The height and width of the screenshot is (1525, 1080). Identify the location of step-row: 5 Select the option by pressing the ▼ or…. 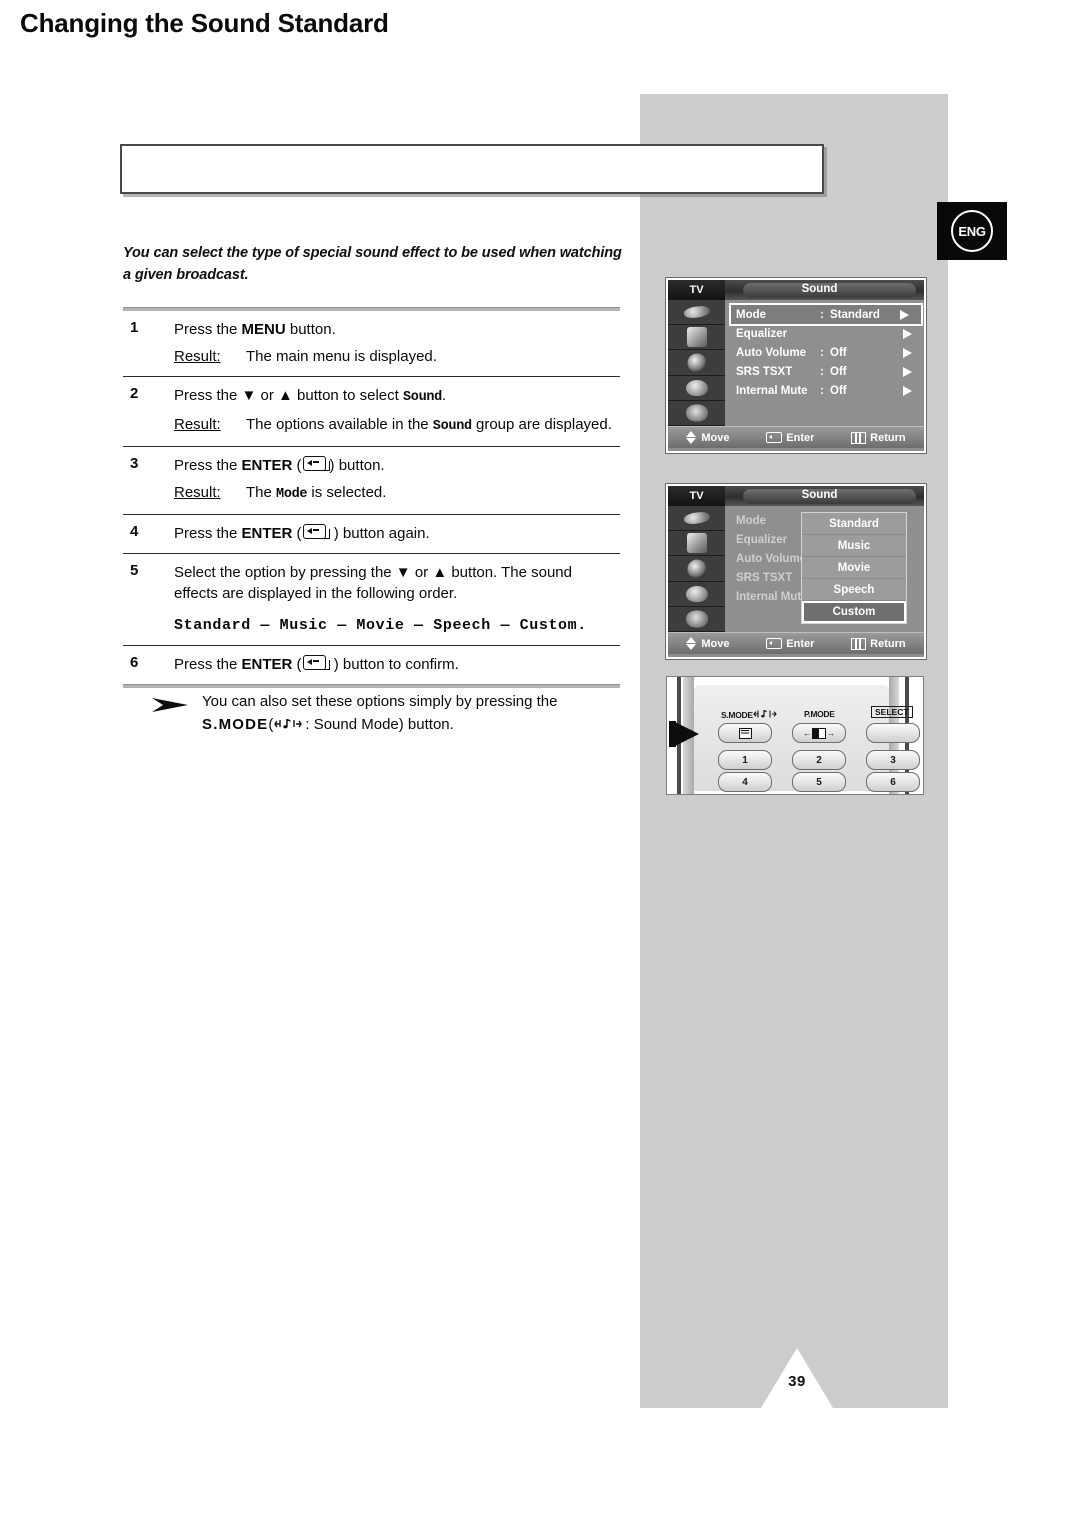
(371, 599).